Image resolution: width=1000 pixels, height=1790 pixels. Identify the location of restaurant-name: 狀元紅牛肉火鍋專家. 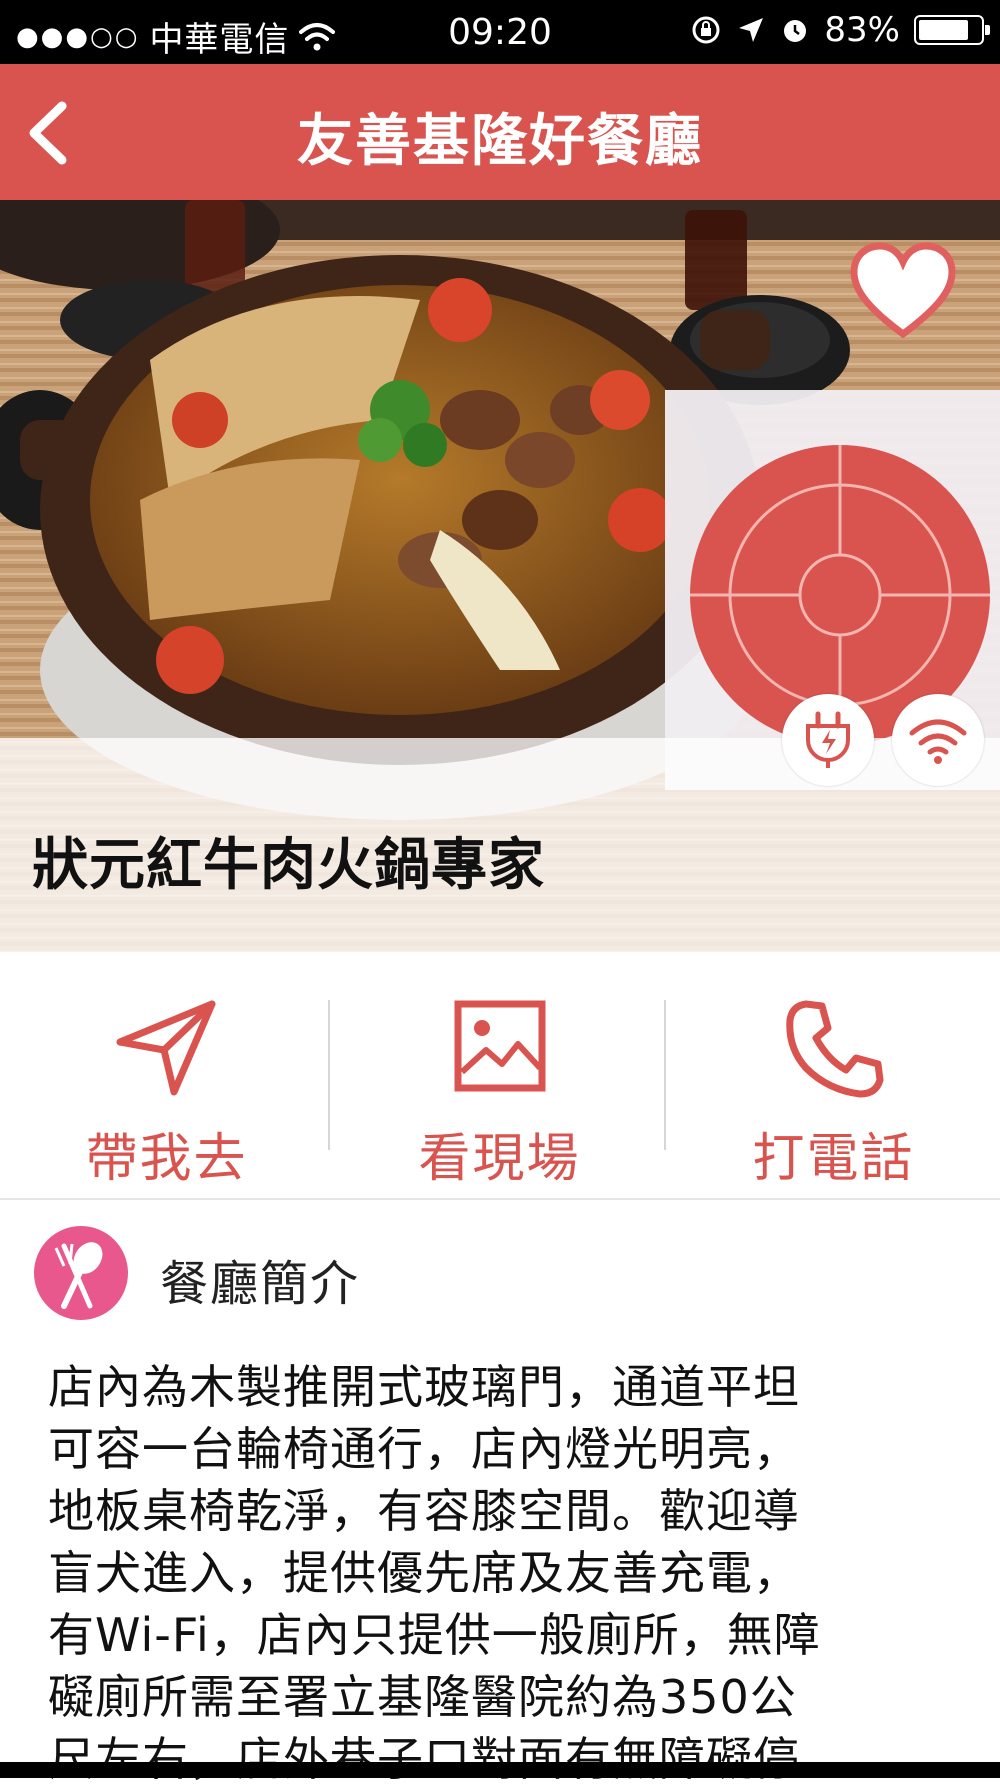
(288, 865).